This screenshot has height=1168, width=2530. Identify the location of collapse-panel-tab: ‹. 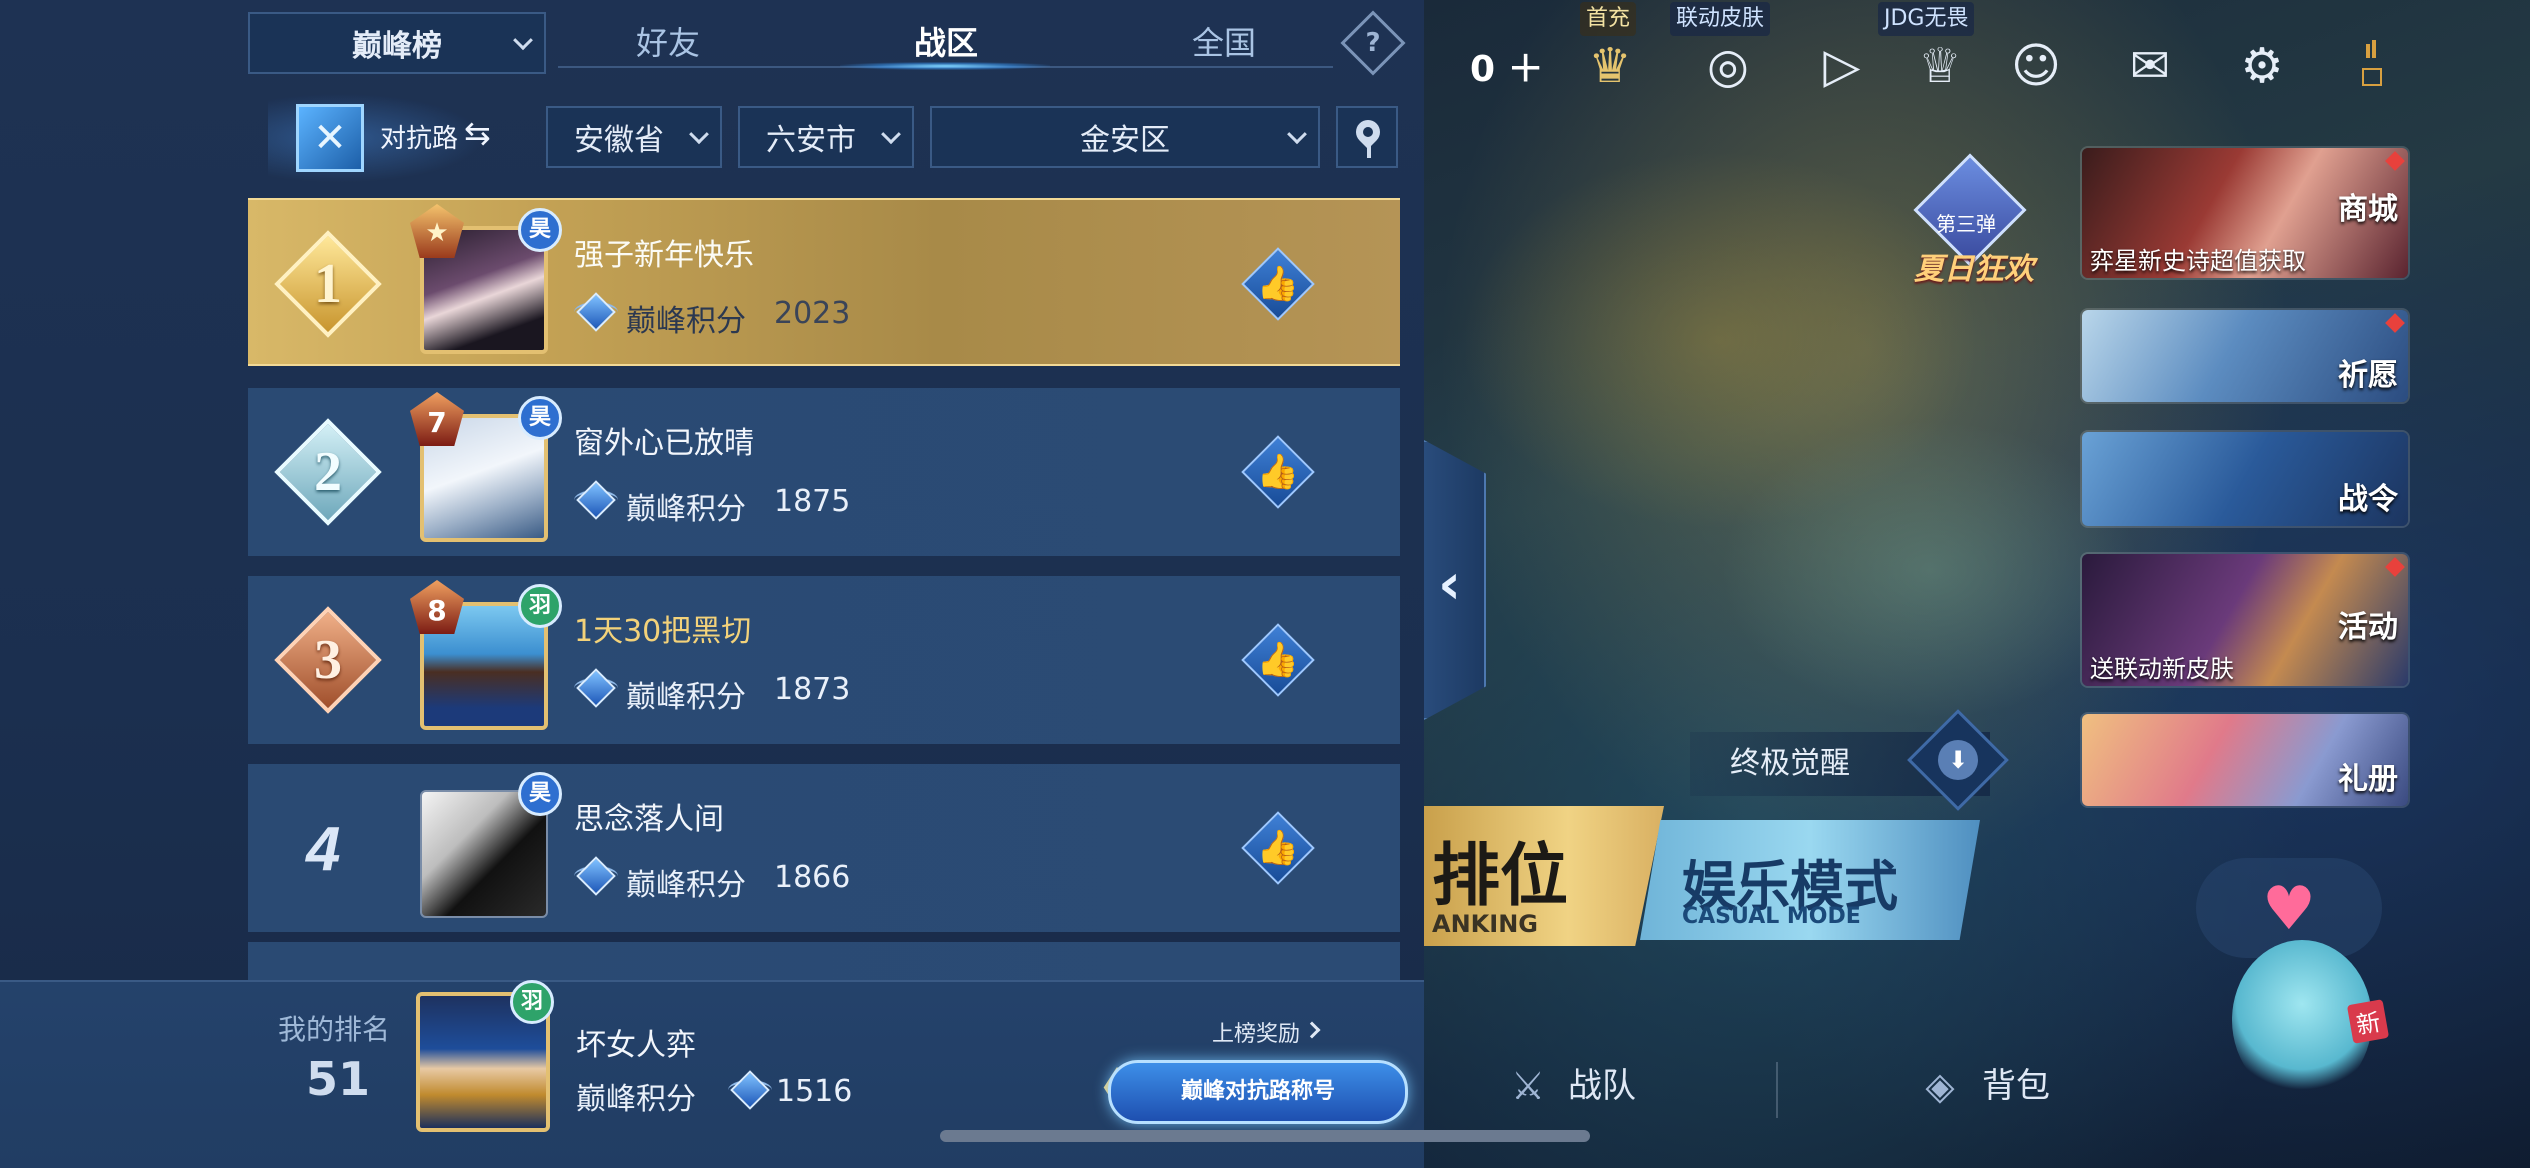
(1455, 580).